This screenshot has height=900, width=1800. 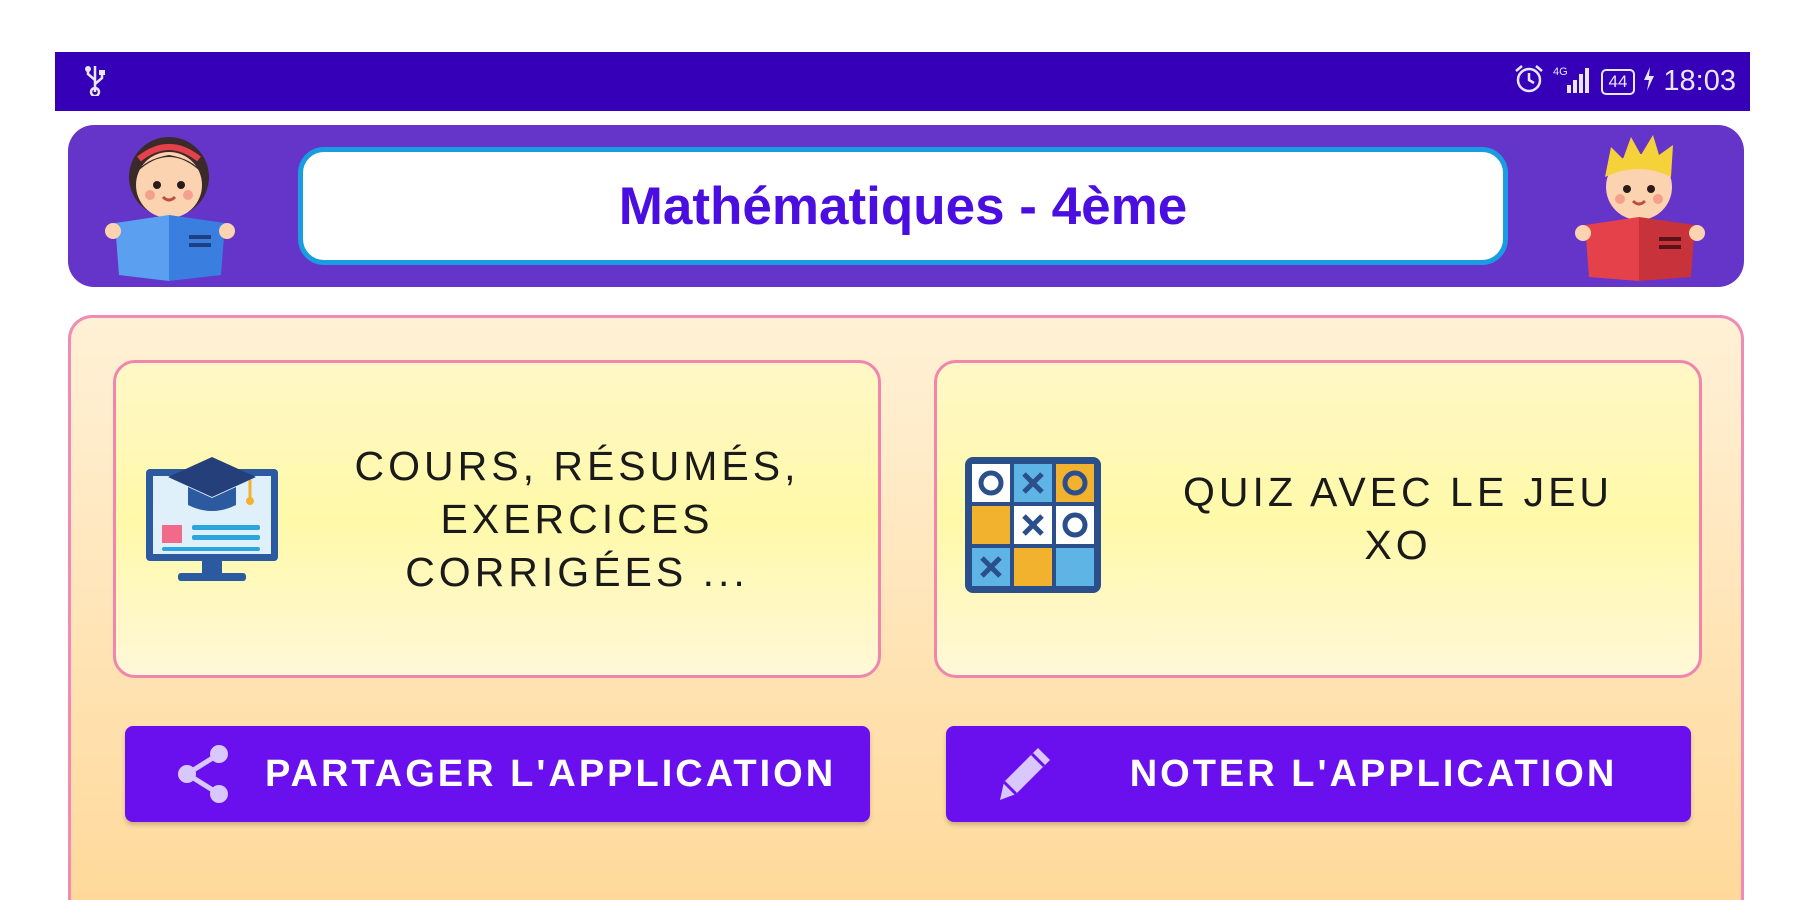 I want to click on status-icons: 4G 44 18:03, so click(x=1624, y=81).